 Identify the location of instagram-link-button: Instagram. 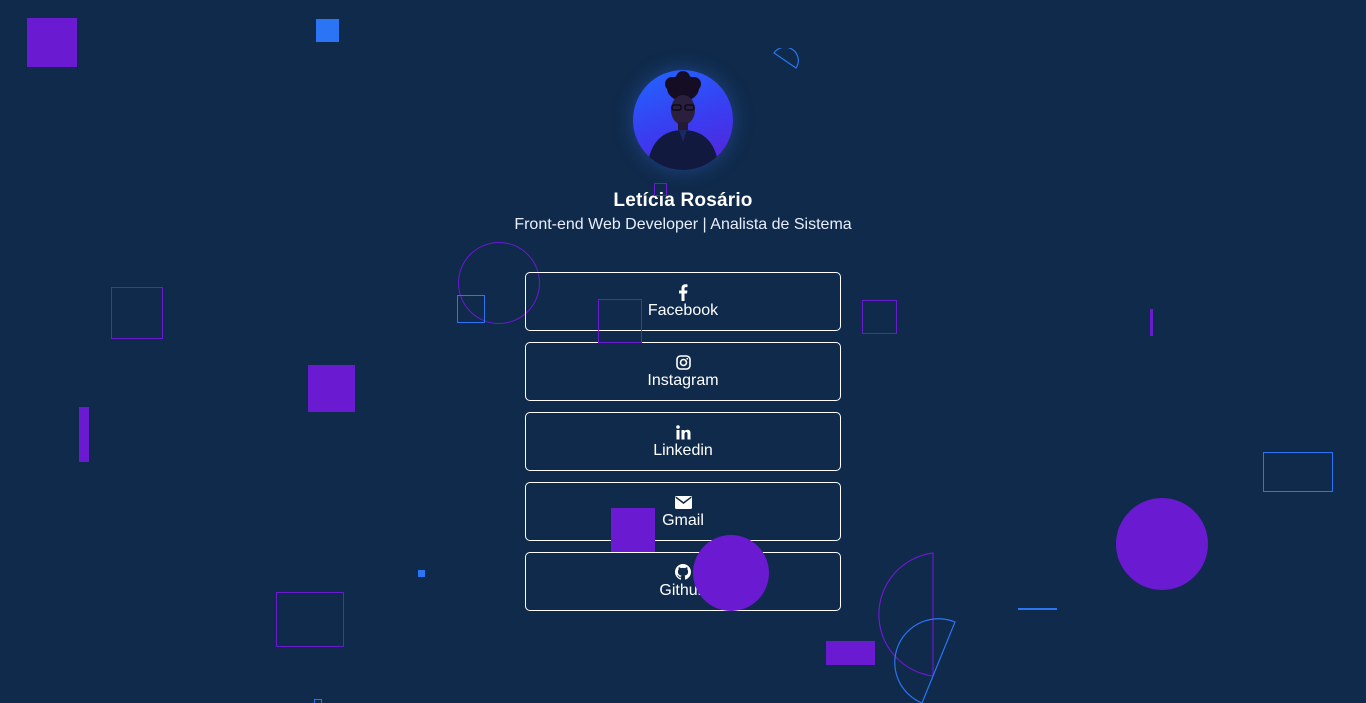
(683, 371).